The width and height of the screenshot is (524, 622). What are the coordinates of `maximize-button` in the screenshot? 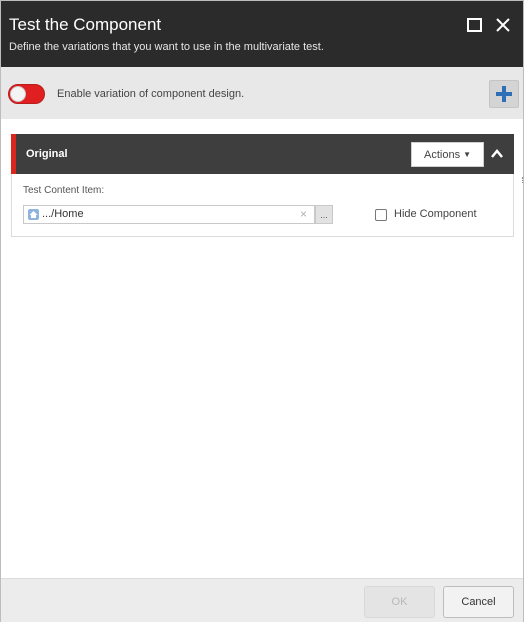 It's located at (474, 25).